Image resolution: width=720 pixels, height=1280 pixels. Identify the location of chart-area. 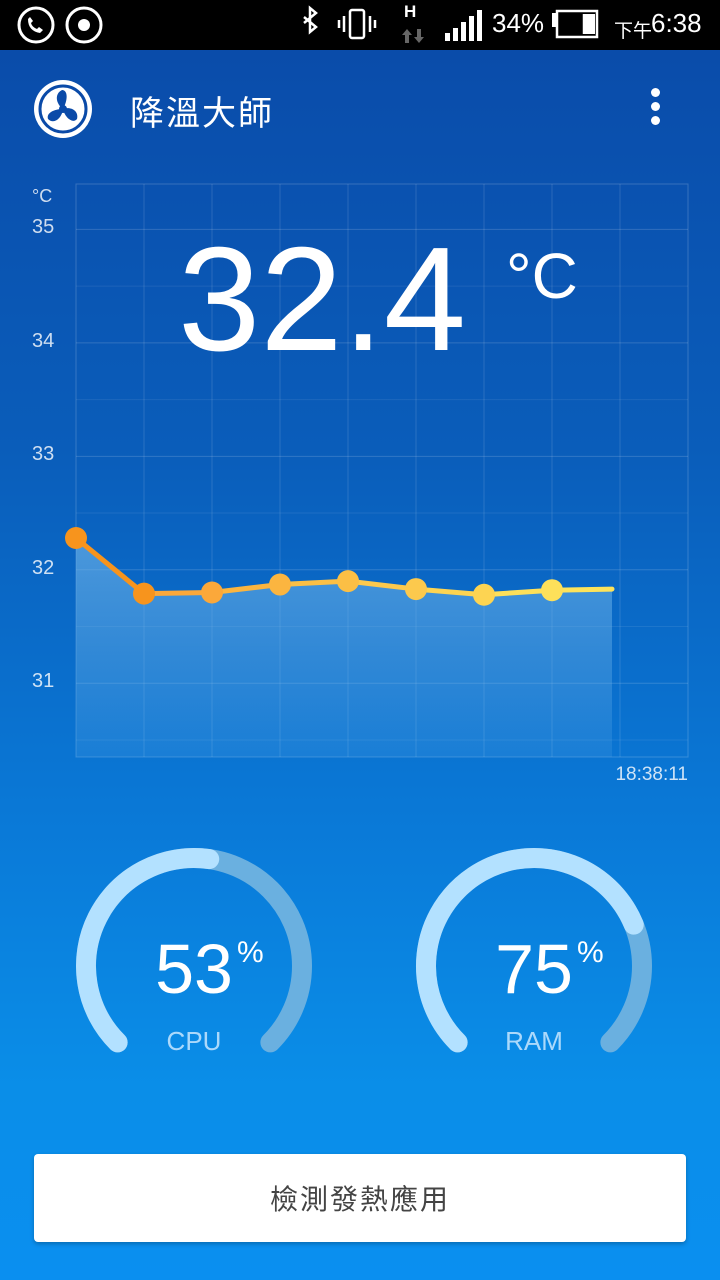
(344, 647).